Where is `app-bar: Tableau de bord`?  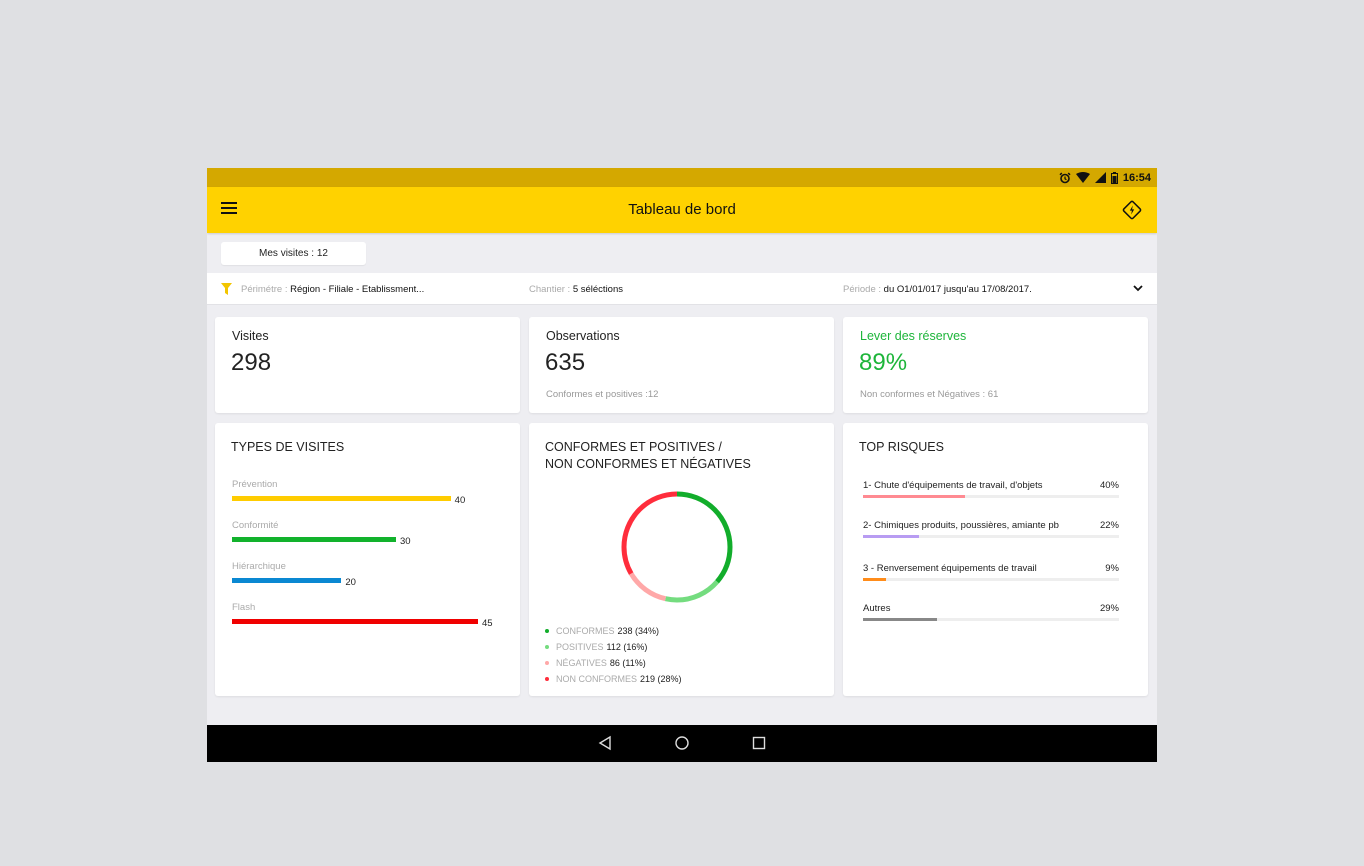
app-bar: Tableau de bord is located at coordinates (682, 210).